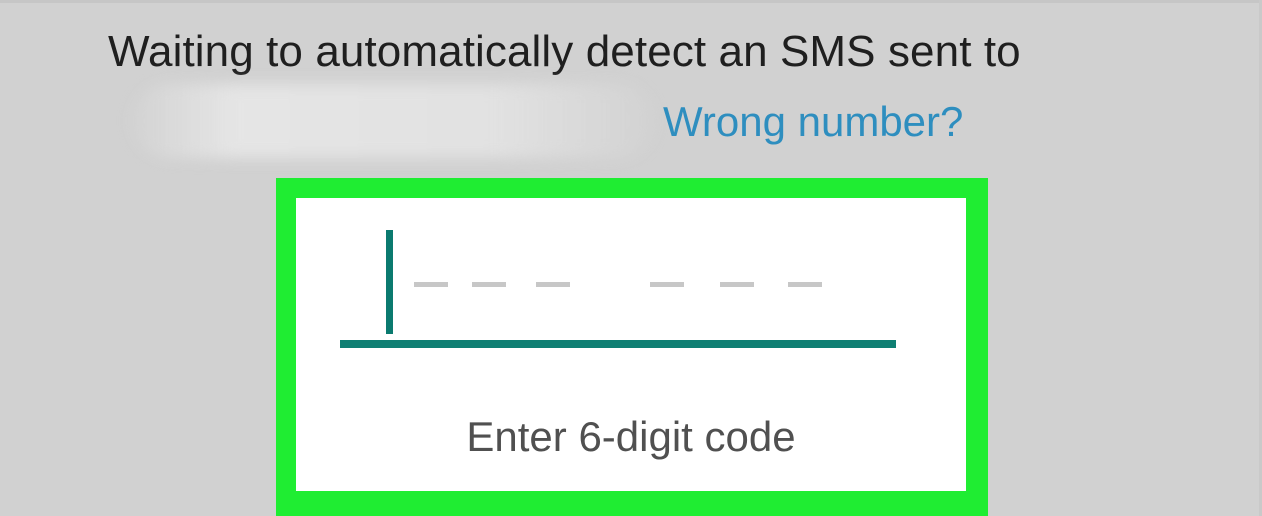 This screenshot has width=1262, height=516. Describe the element at coordinates (389, 282) in the screenshot. I see `text-cursor-icon` at that location.